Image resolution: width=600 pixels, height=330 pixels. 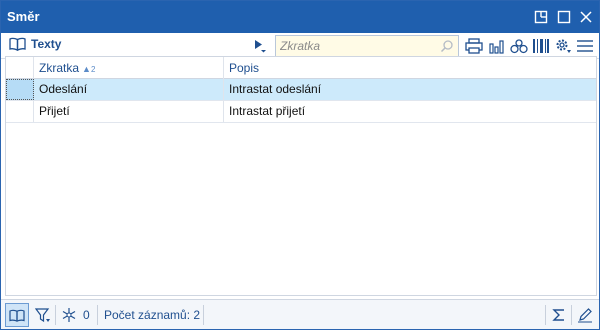 I want to click on table-row: Odeslání Intrastat odeslání, so click(x=301, y=90).